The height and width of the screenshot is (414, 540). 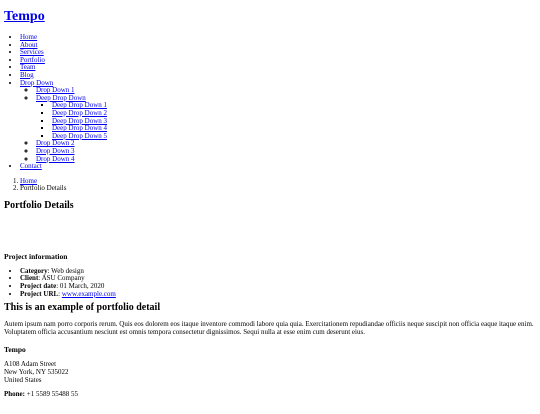 I want to click on phone-value: +1 5589 55488 55, so click(x=51, y=394).